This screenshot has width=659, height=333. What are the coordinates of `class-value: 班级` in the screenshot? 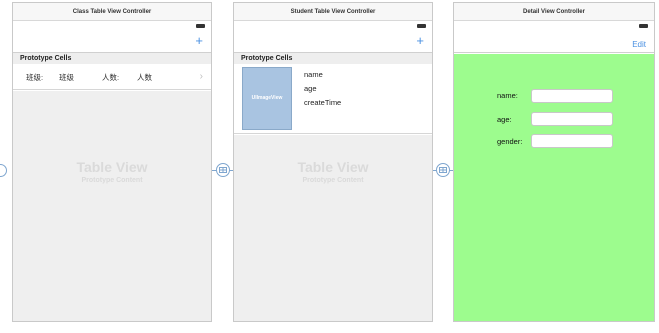 It's located at (66, 77).